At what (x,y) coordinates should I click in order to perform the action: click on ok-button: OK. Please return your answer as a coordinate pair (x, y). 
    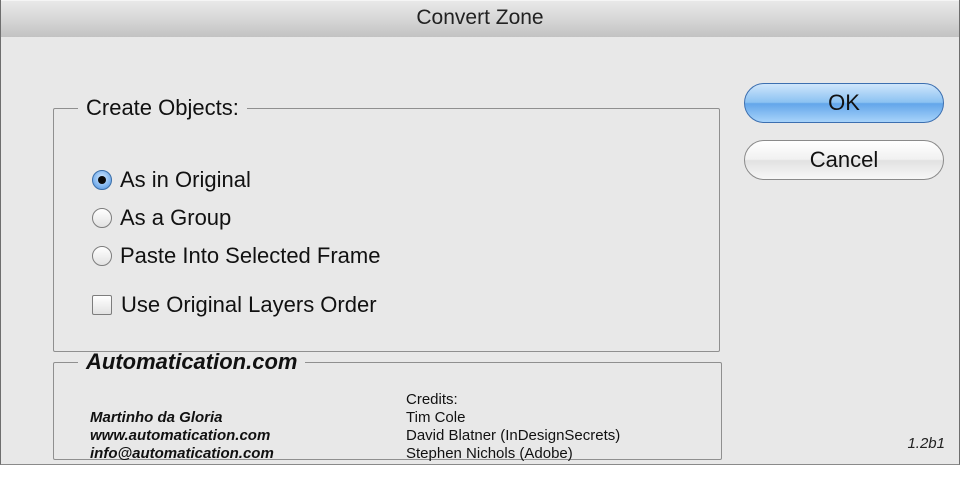
    Looking at the image, I should click on (844, 103).